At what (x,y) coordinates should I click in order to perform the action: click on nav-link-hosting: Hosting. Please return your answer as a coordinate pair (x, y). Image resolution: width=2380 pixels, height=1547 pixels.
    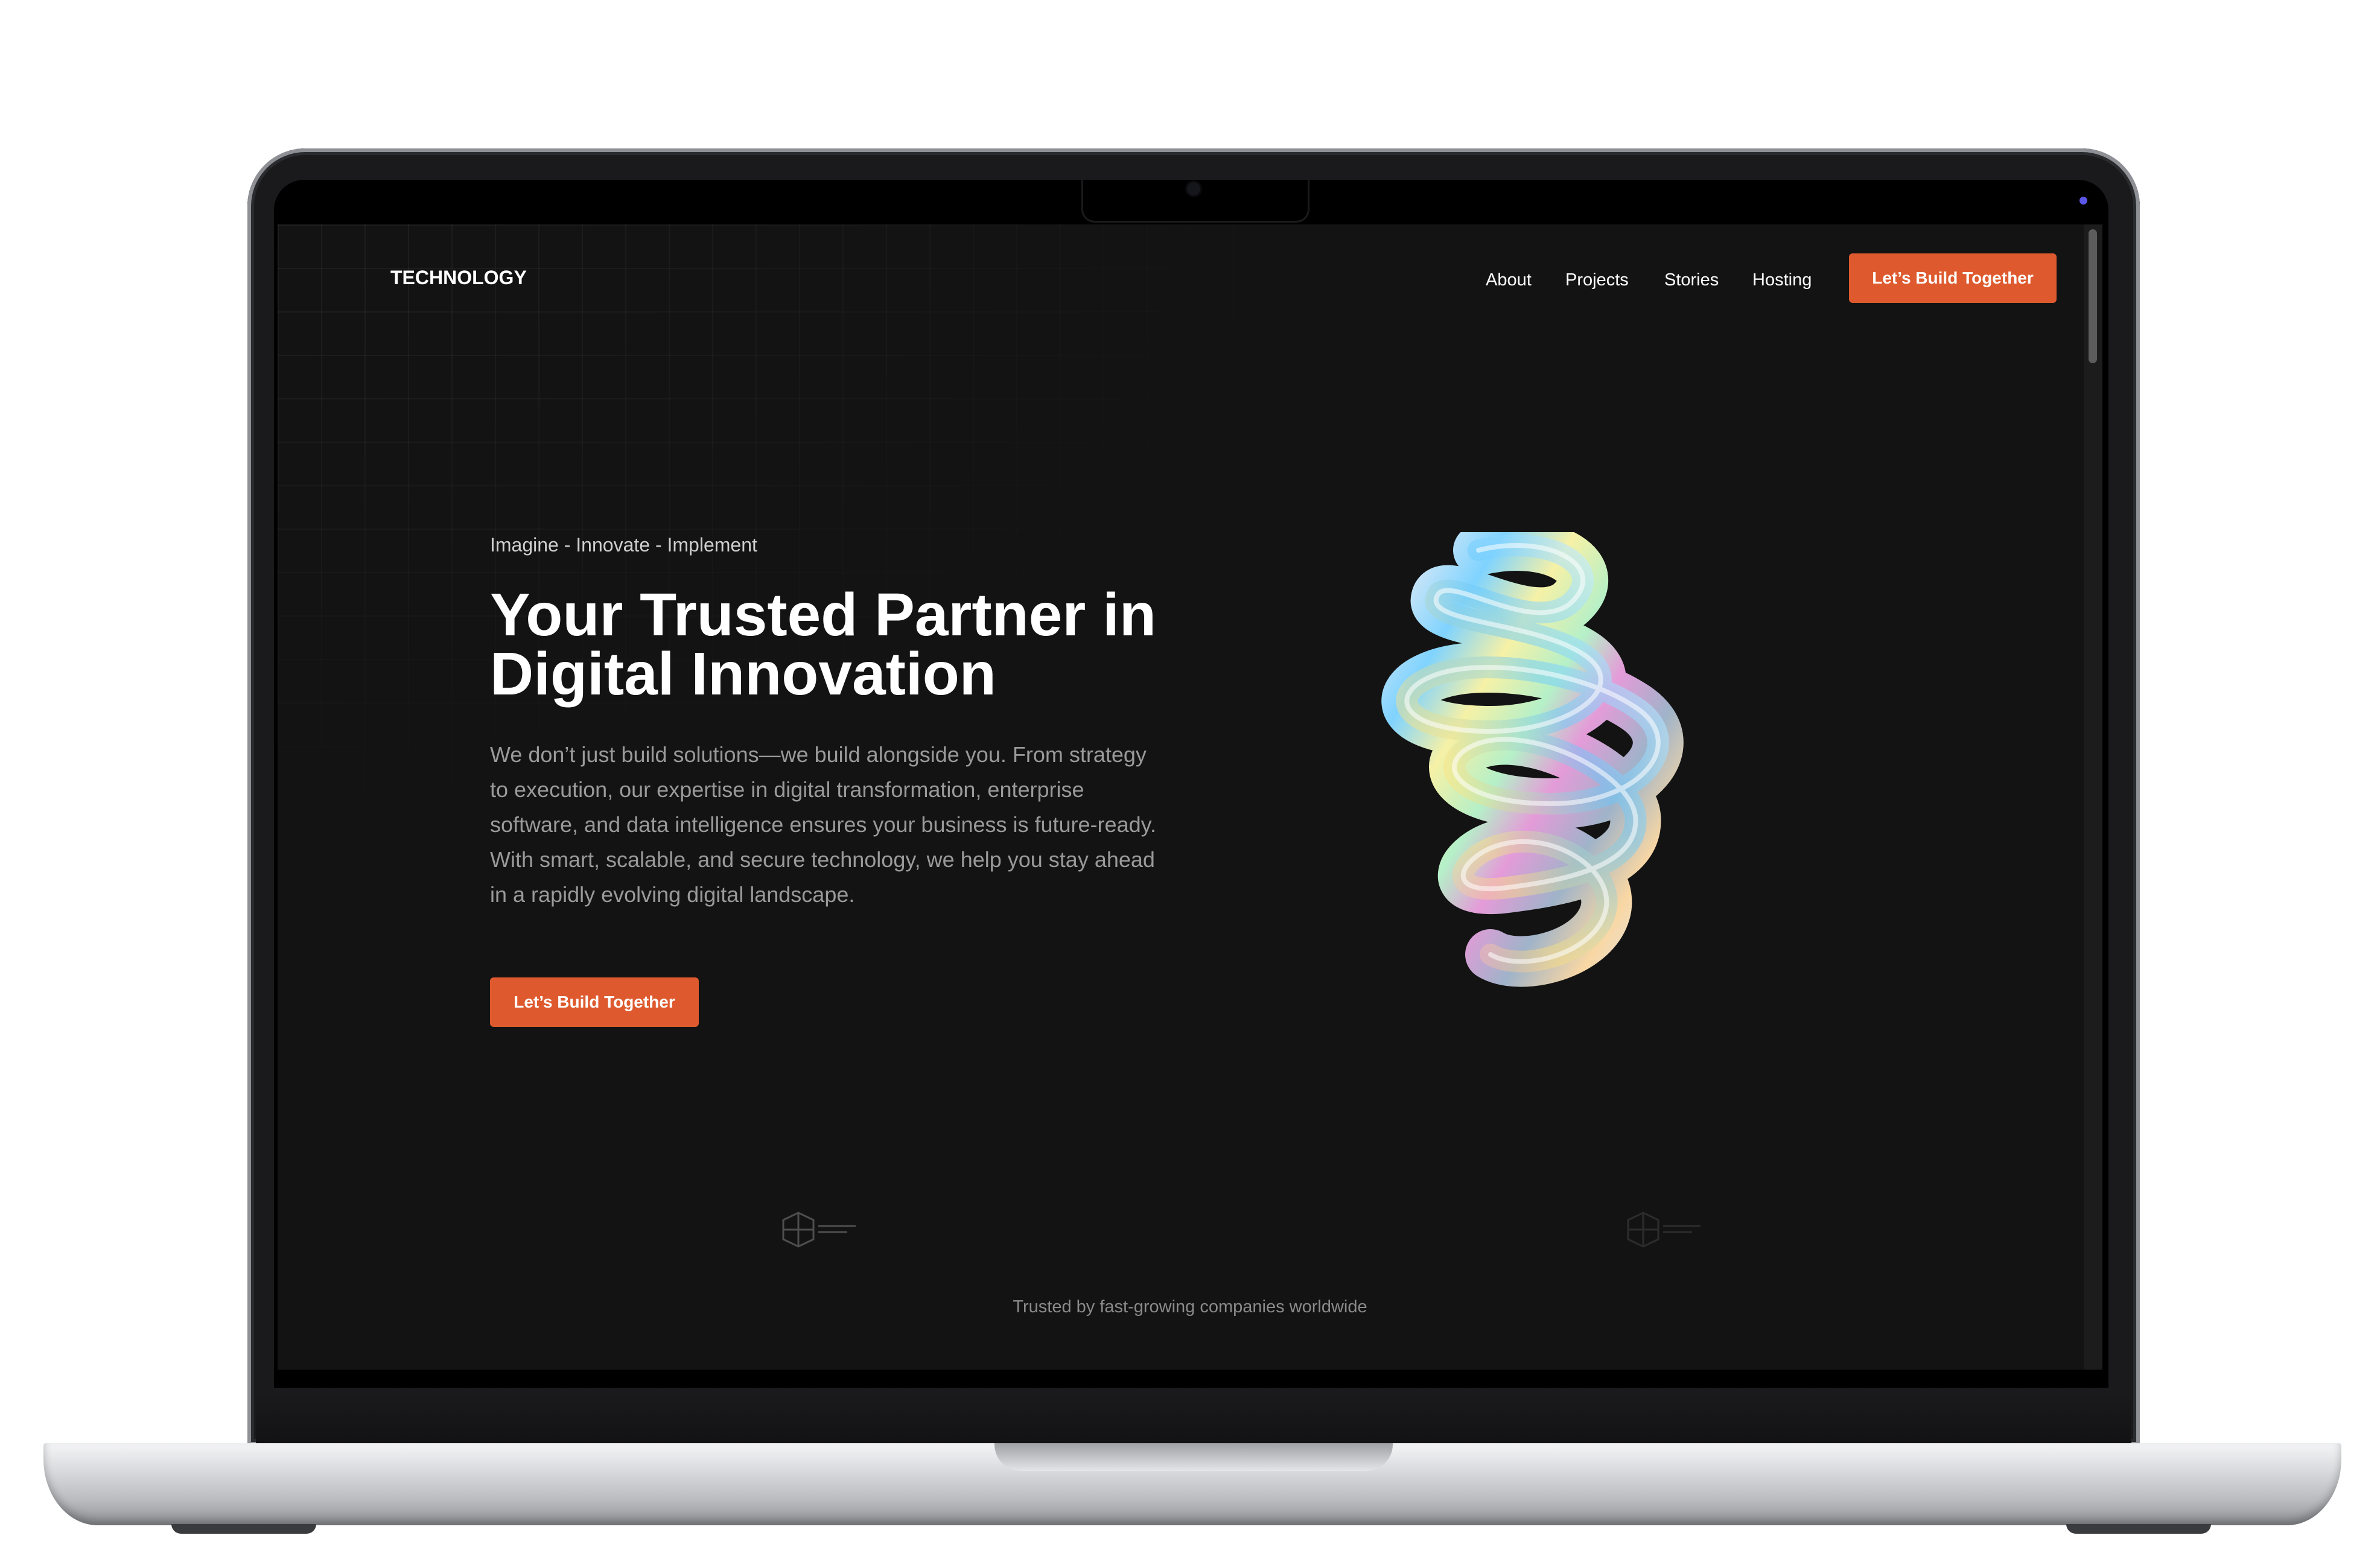
    Looking at the image, I should click on (1782, 280).